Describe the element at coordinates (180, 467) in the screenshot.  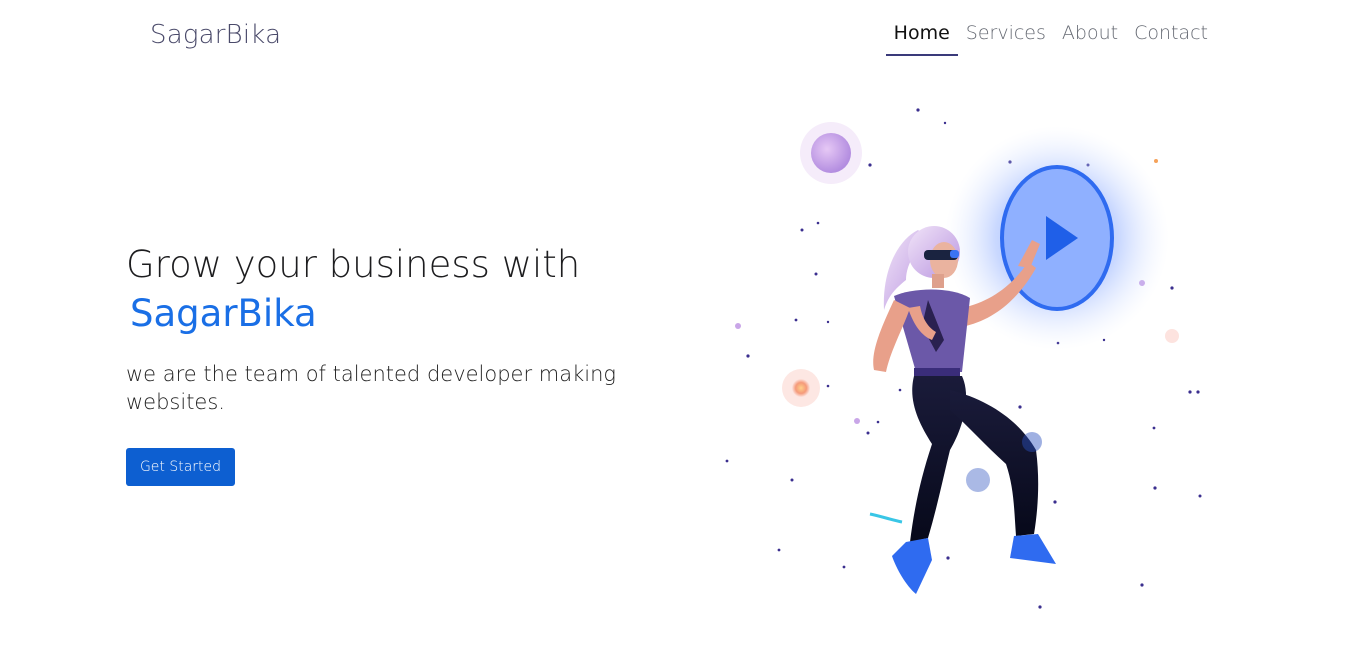
I see `get-started-button: Get Started` at that location.